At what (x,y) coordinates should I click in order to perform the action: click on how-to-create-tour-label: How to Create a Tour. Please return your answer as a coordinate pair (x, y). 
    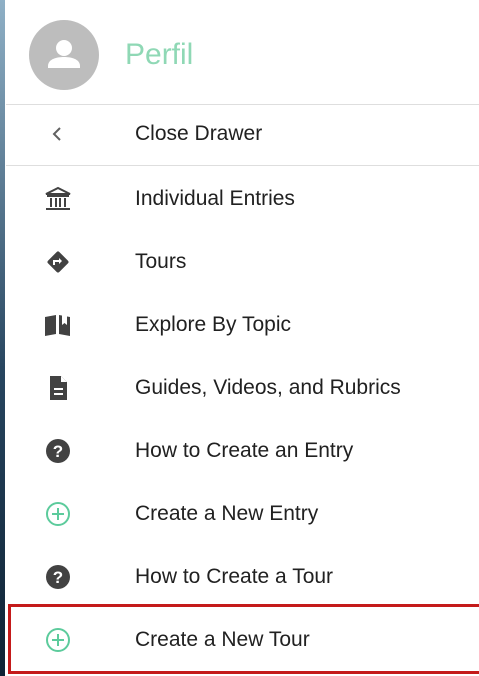
    Looking at the image, I should click on (234, 576).